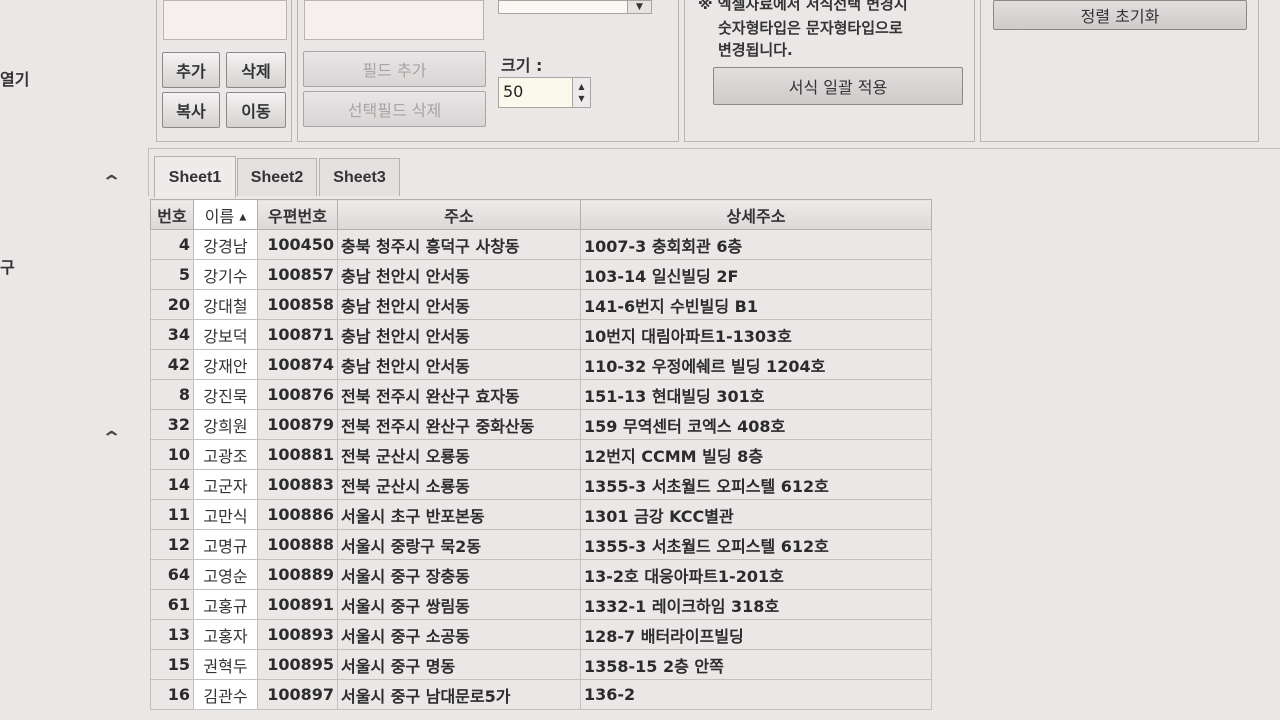  I want to click on cell-number: 15, so click(172, 664).